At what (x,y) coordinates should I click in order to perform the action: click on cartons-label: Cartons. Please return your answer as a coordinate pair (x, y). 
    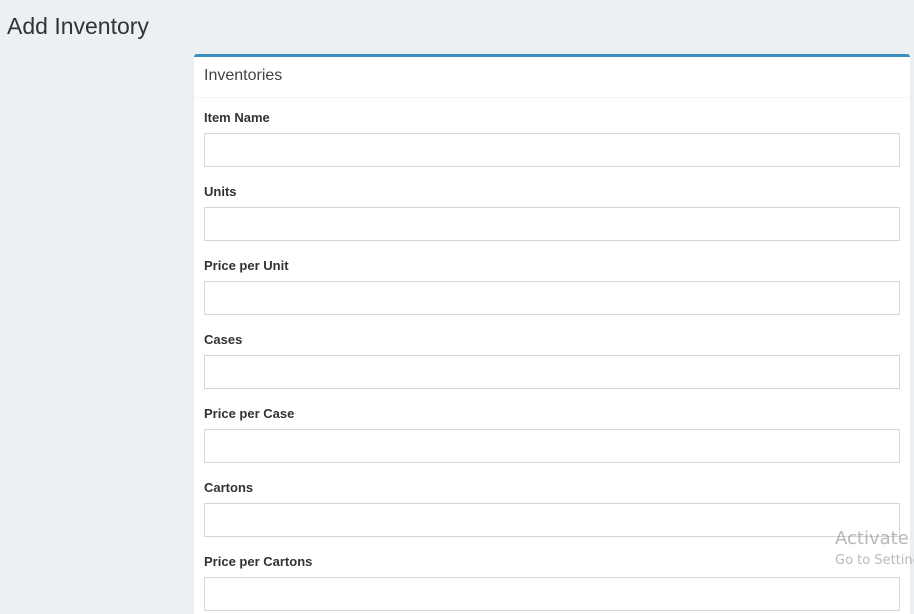
    Looking at the image, I should click on (229, 487).